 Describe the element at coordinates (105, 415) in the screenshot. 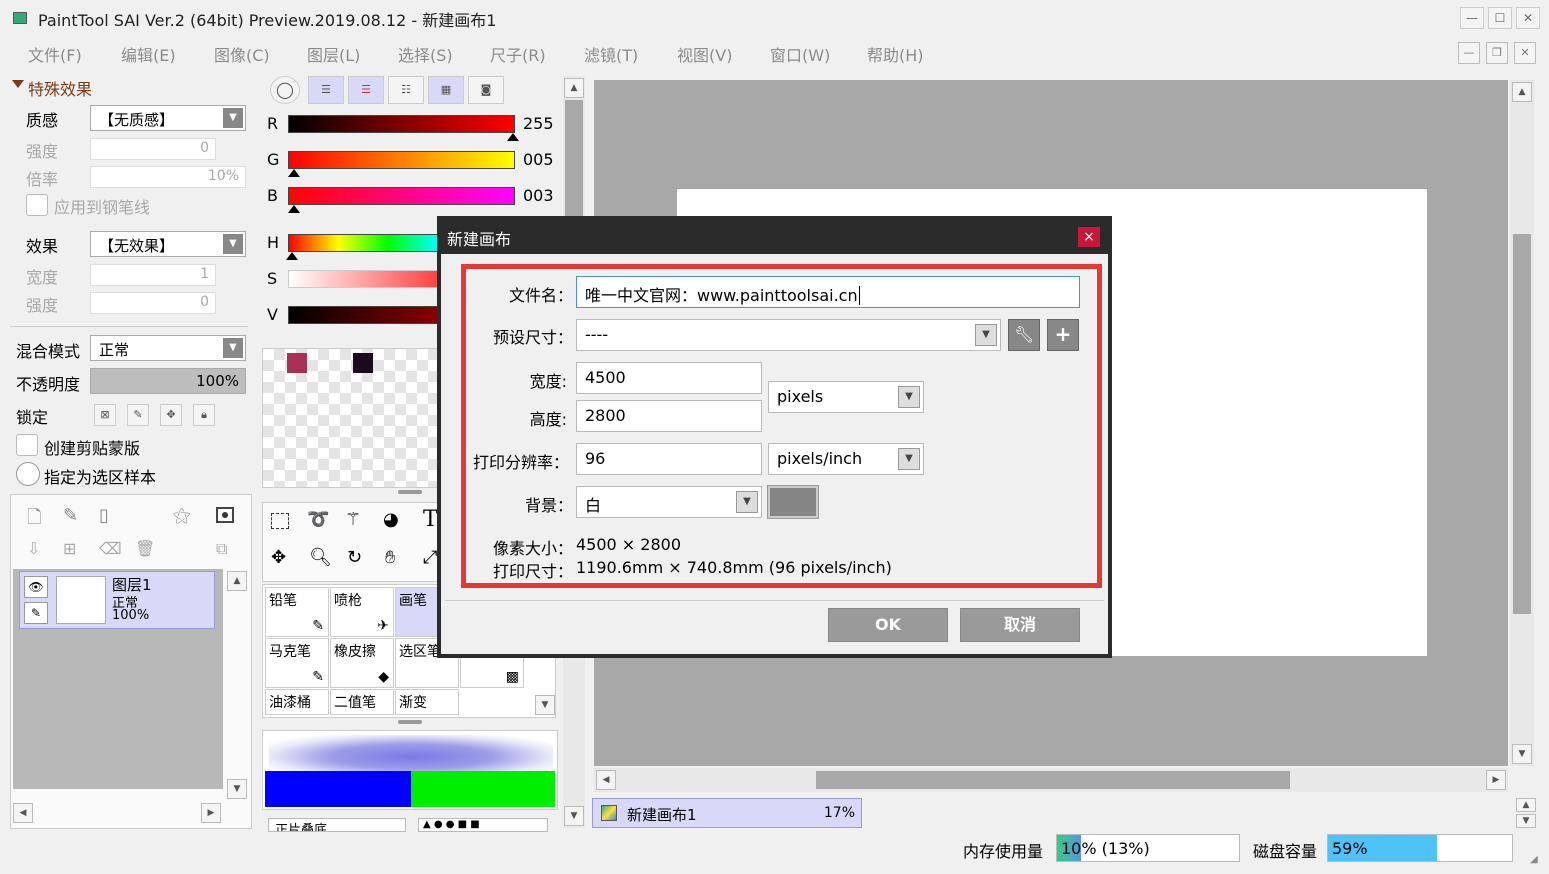

I see `lock-transparency-icon: ⊠` at that location.